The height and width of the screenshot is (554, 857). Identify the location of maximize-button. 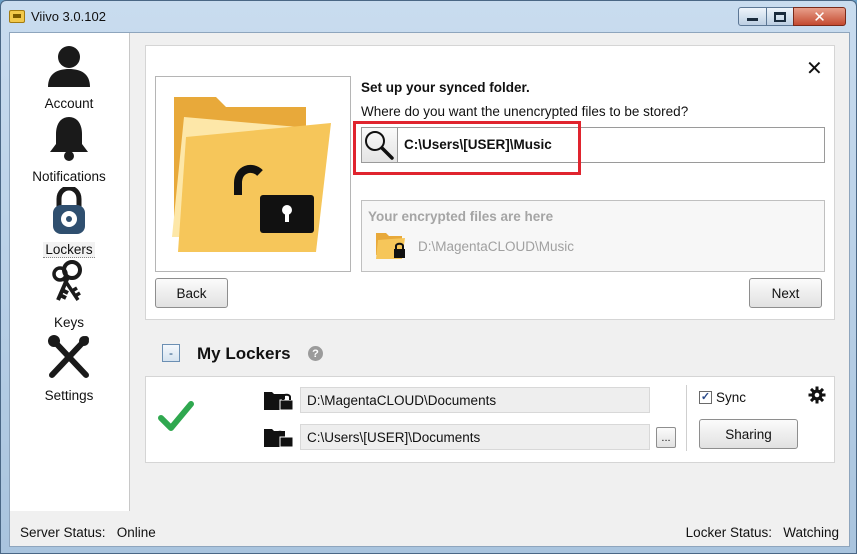
(780, 16).